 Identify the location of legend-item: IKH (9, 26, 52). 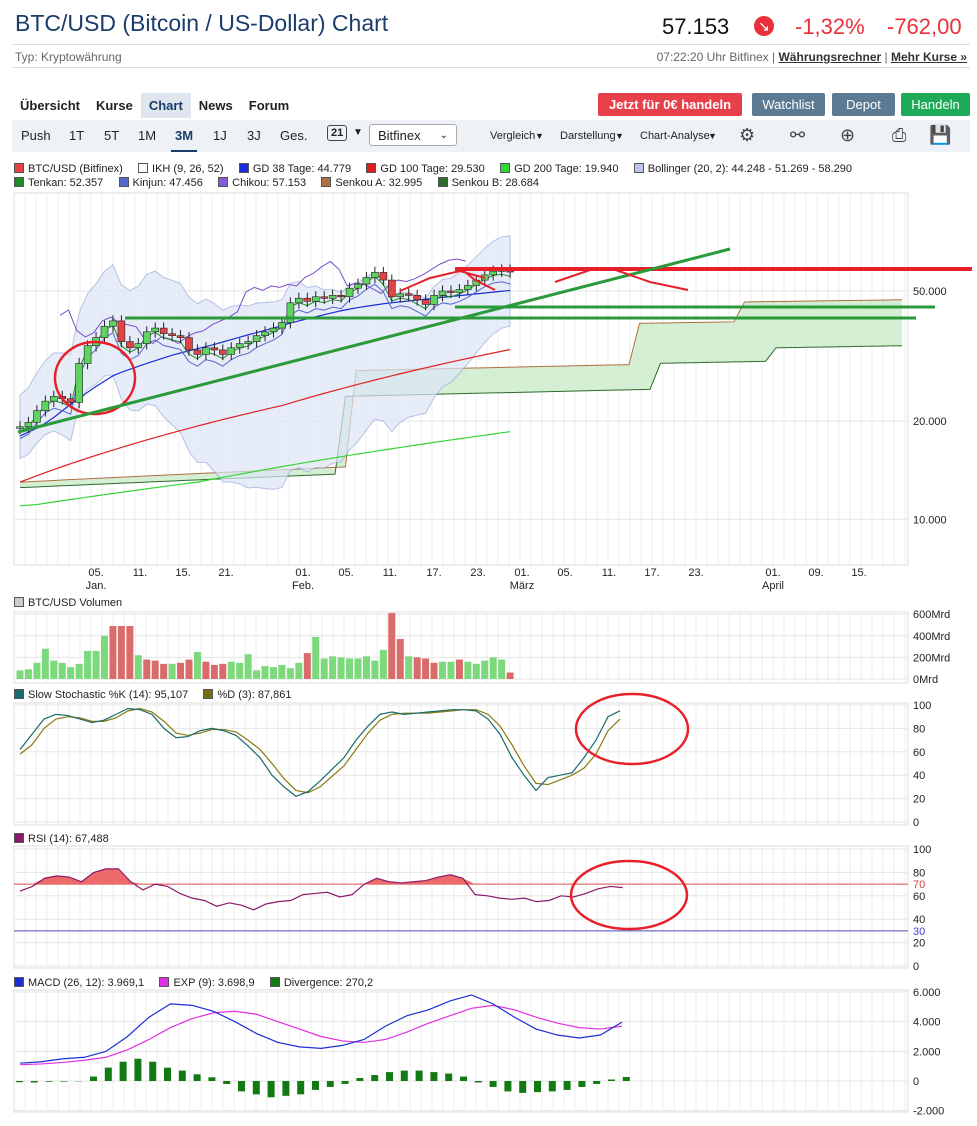
(181, 169).